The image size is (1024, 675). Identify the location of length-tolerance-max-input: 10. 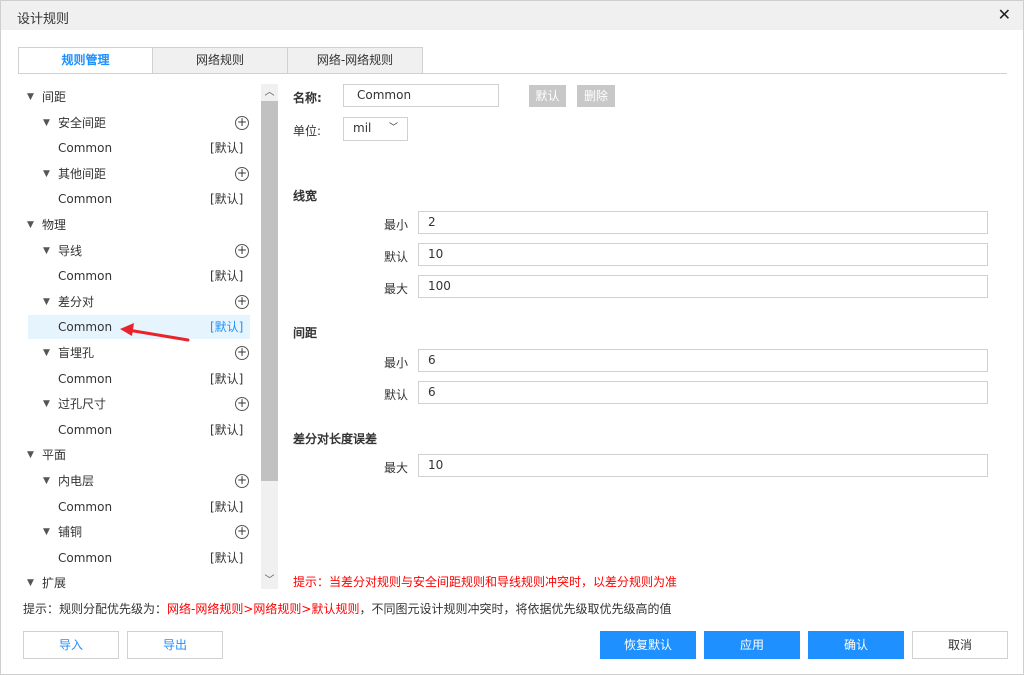
(703, 465).